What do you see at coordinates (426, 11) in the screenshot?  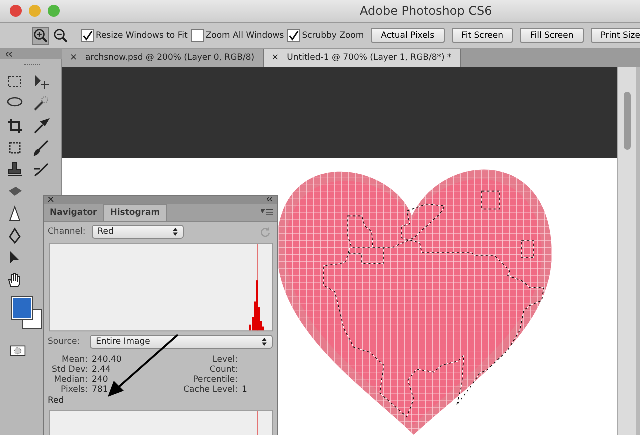 I see `window-title: Adobe Photoshop CS6` at bounding box center [426, 11].